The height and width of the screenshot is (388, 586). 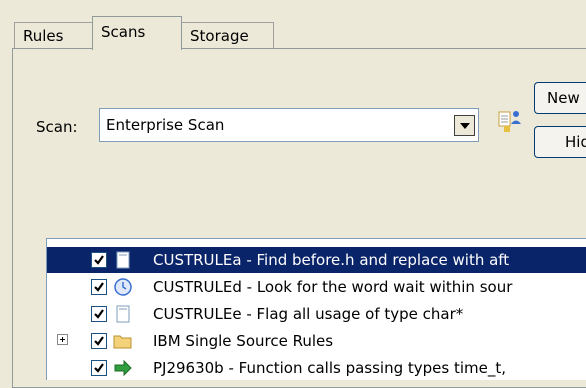 I want to click on clock-icon, so click(x=123, y=287).